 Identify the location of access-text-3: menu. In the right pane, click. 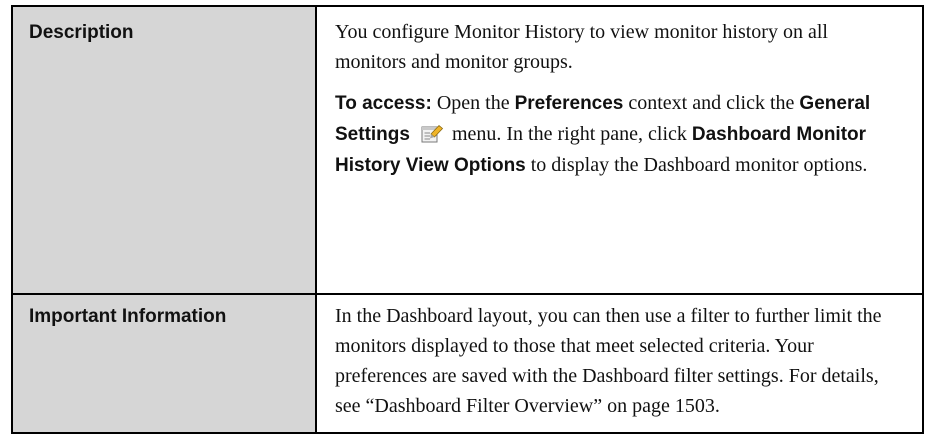
(569, 134).